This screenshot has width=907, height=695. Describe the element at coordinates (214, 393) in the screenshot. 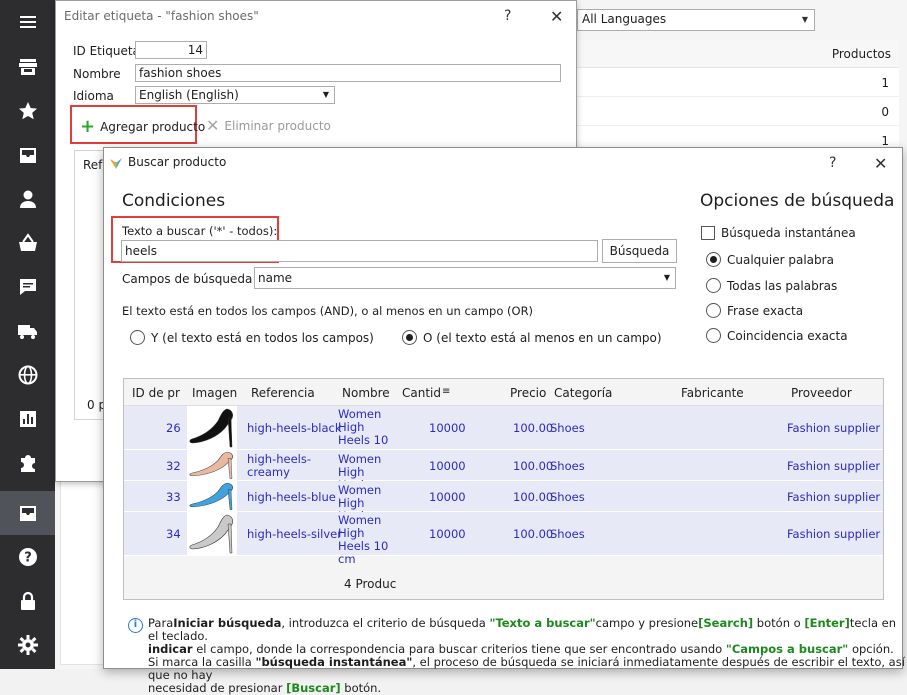

I see `column-header-image: Imagen` at that location.